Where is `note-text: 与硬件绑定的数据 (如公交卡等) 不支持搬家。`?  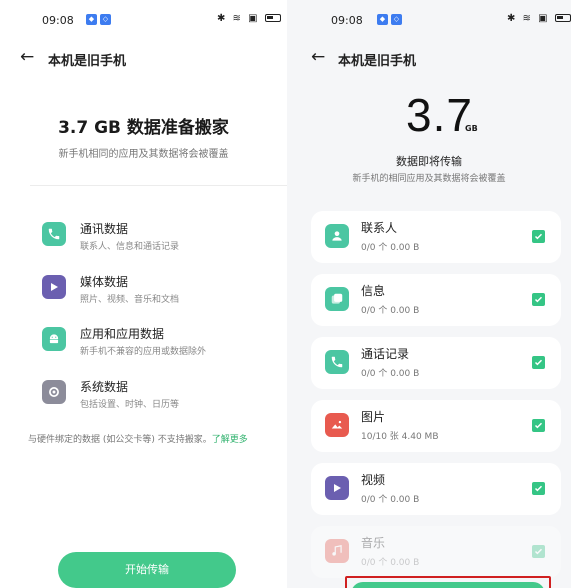 note-text: 与硬件绑定的数据 (如公交卡等) 不支持搬家。 is located at coordinates (120, 440).